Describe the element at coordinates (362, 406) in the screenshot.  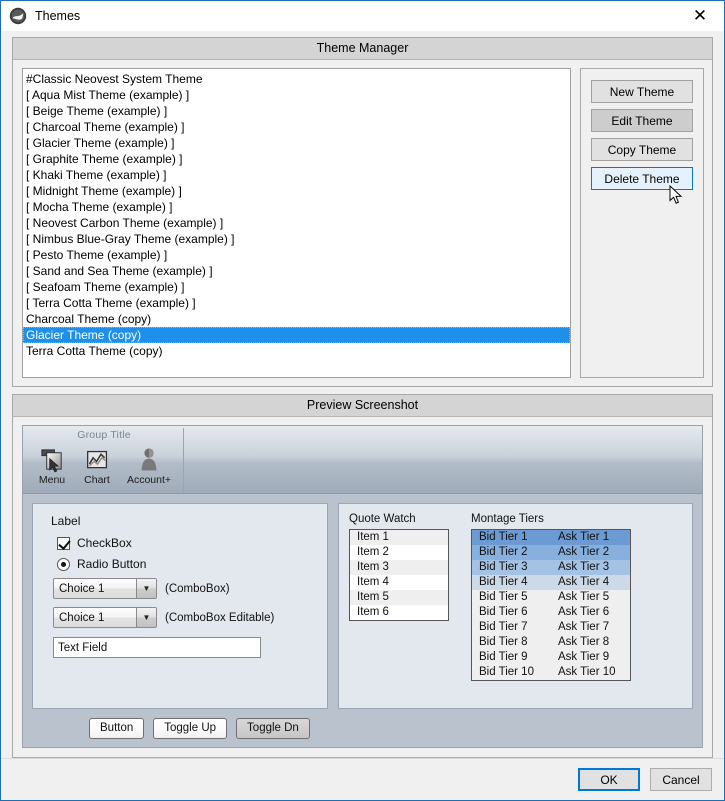
I see `preview-header: Preview Screenshot` at that location.